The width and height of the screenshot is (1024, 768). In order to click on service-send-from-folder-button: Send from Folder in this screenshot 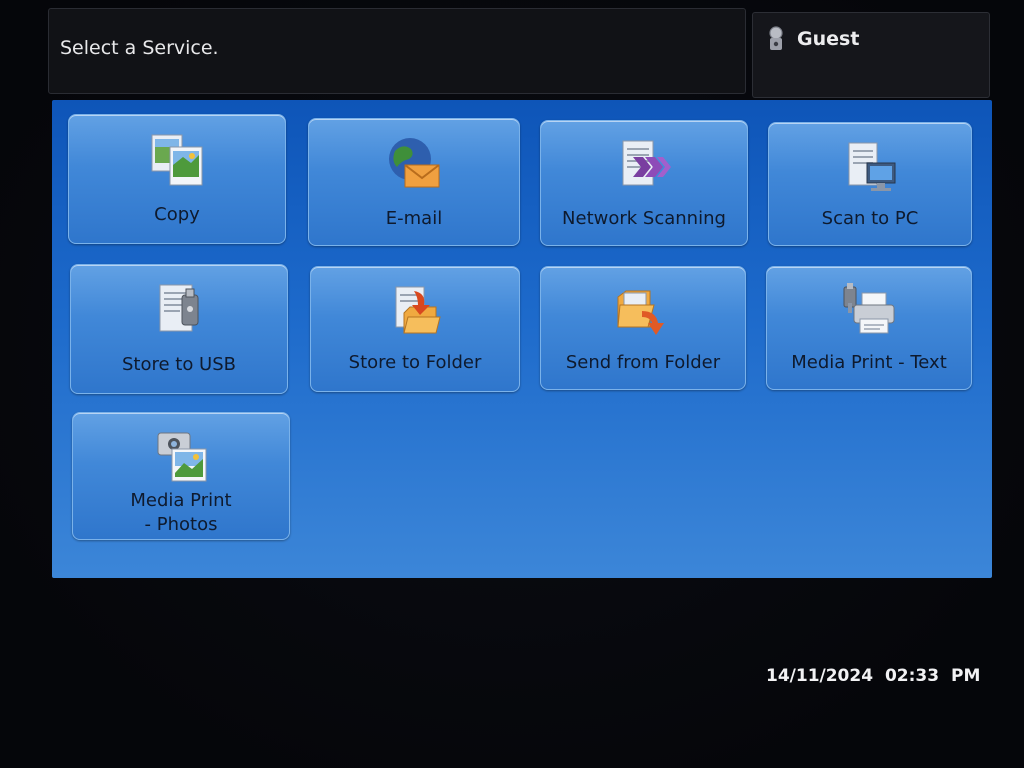, I will do `click(643, 328)`.